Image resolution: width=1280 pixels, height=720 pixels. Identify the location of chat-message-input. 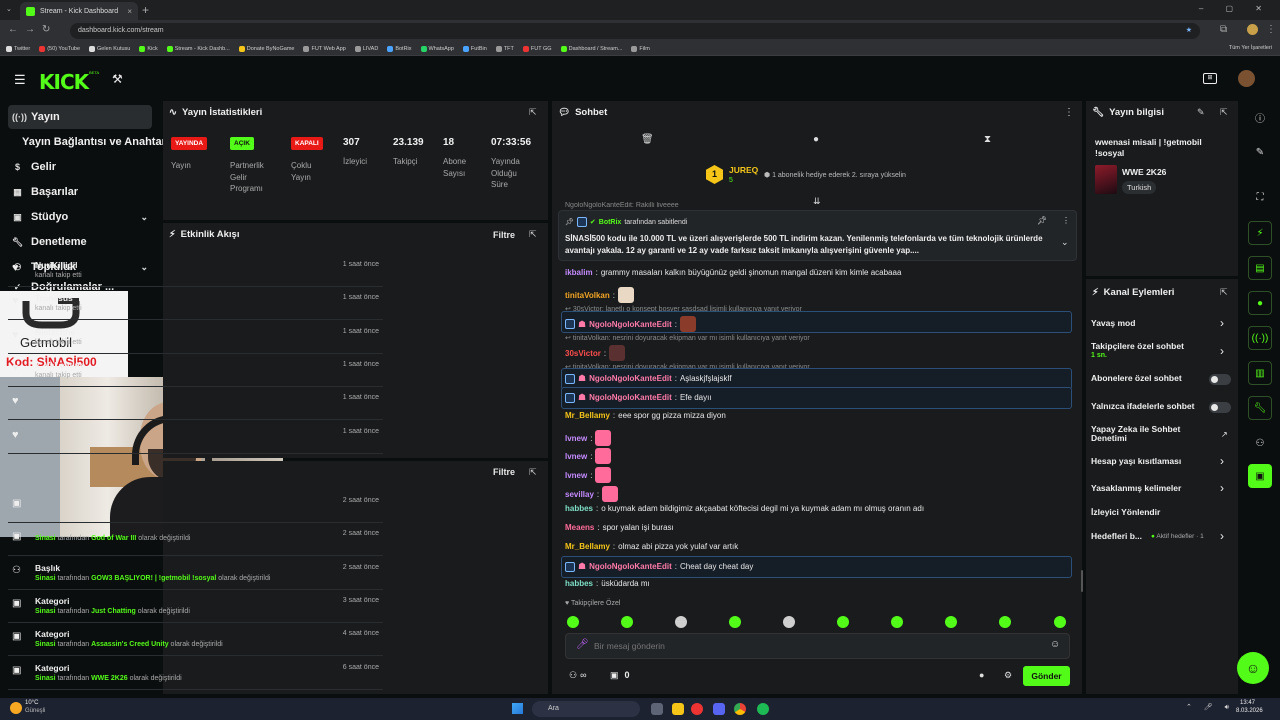
(804, 646).